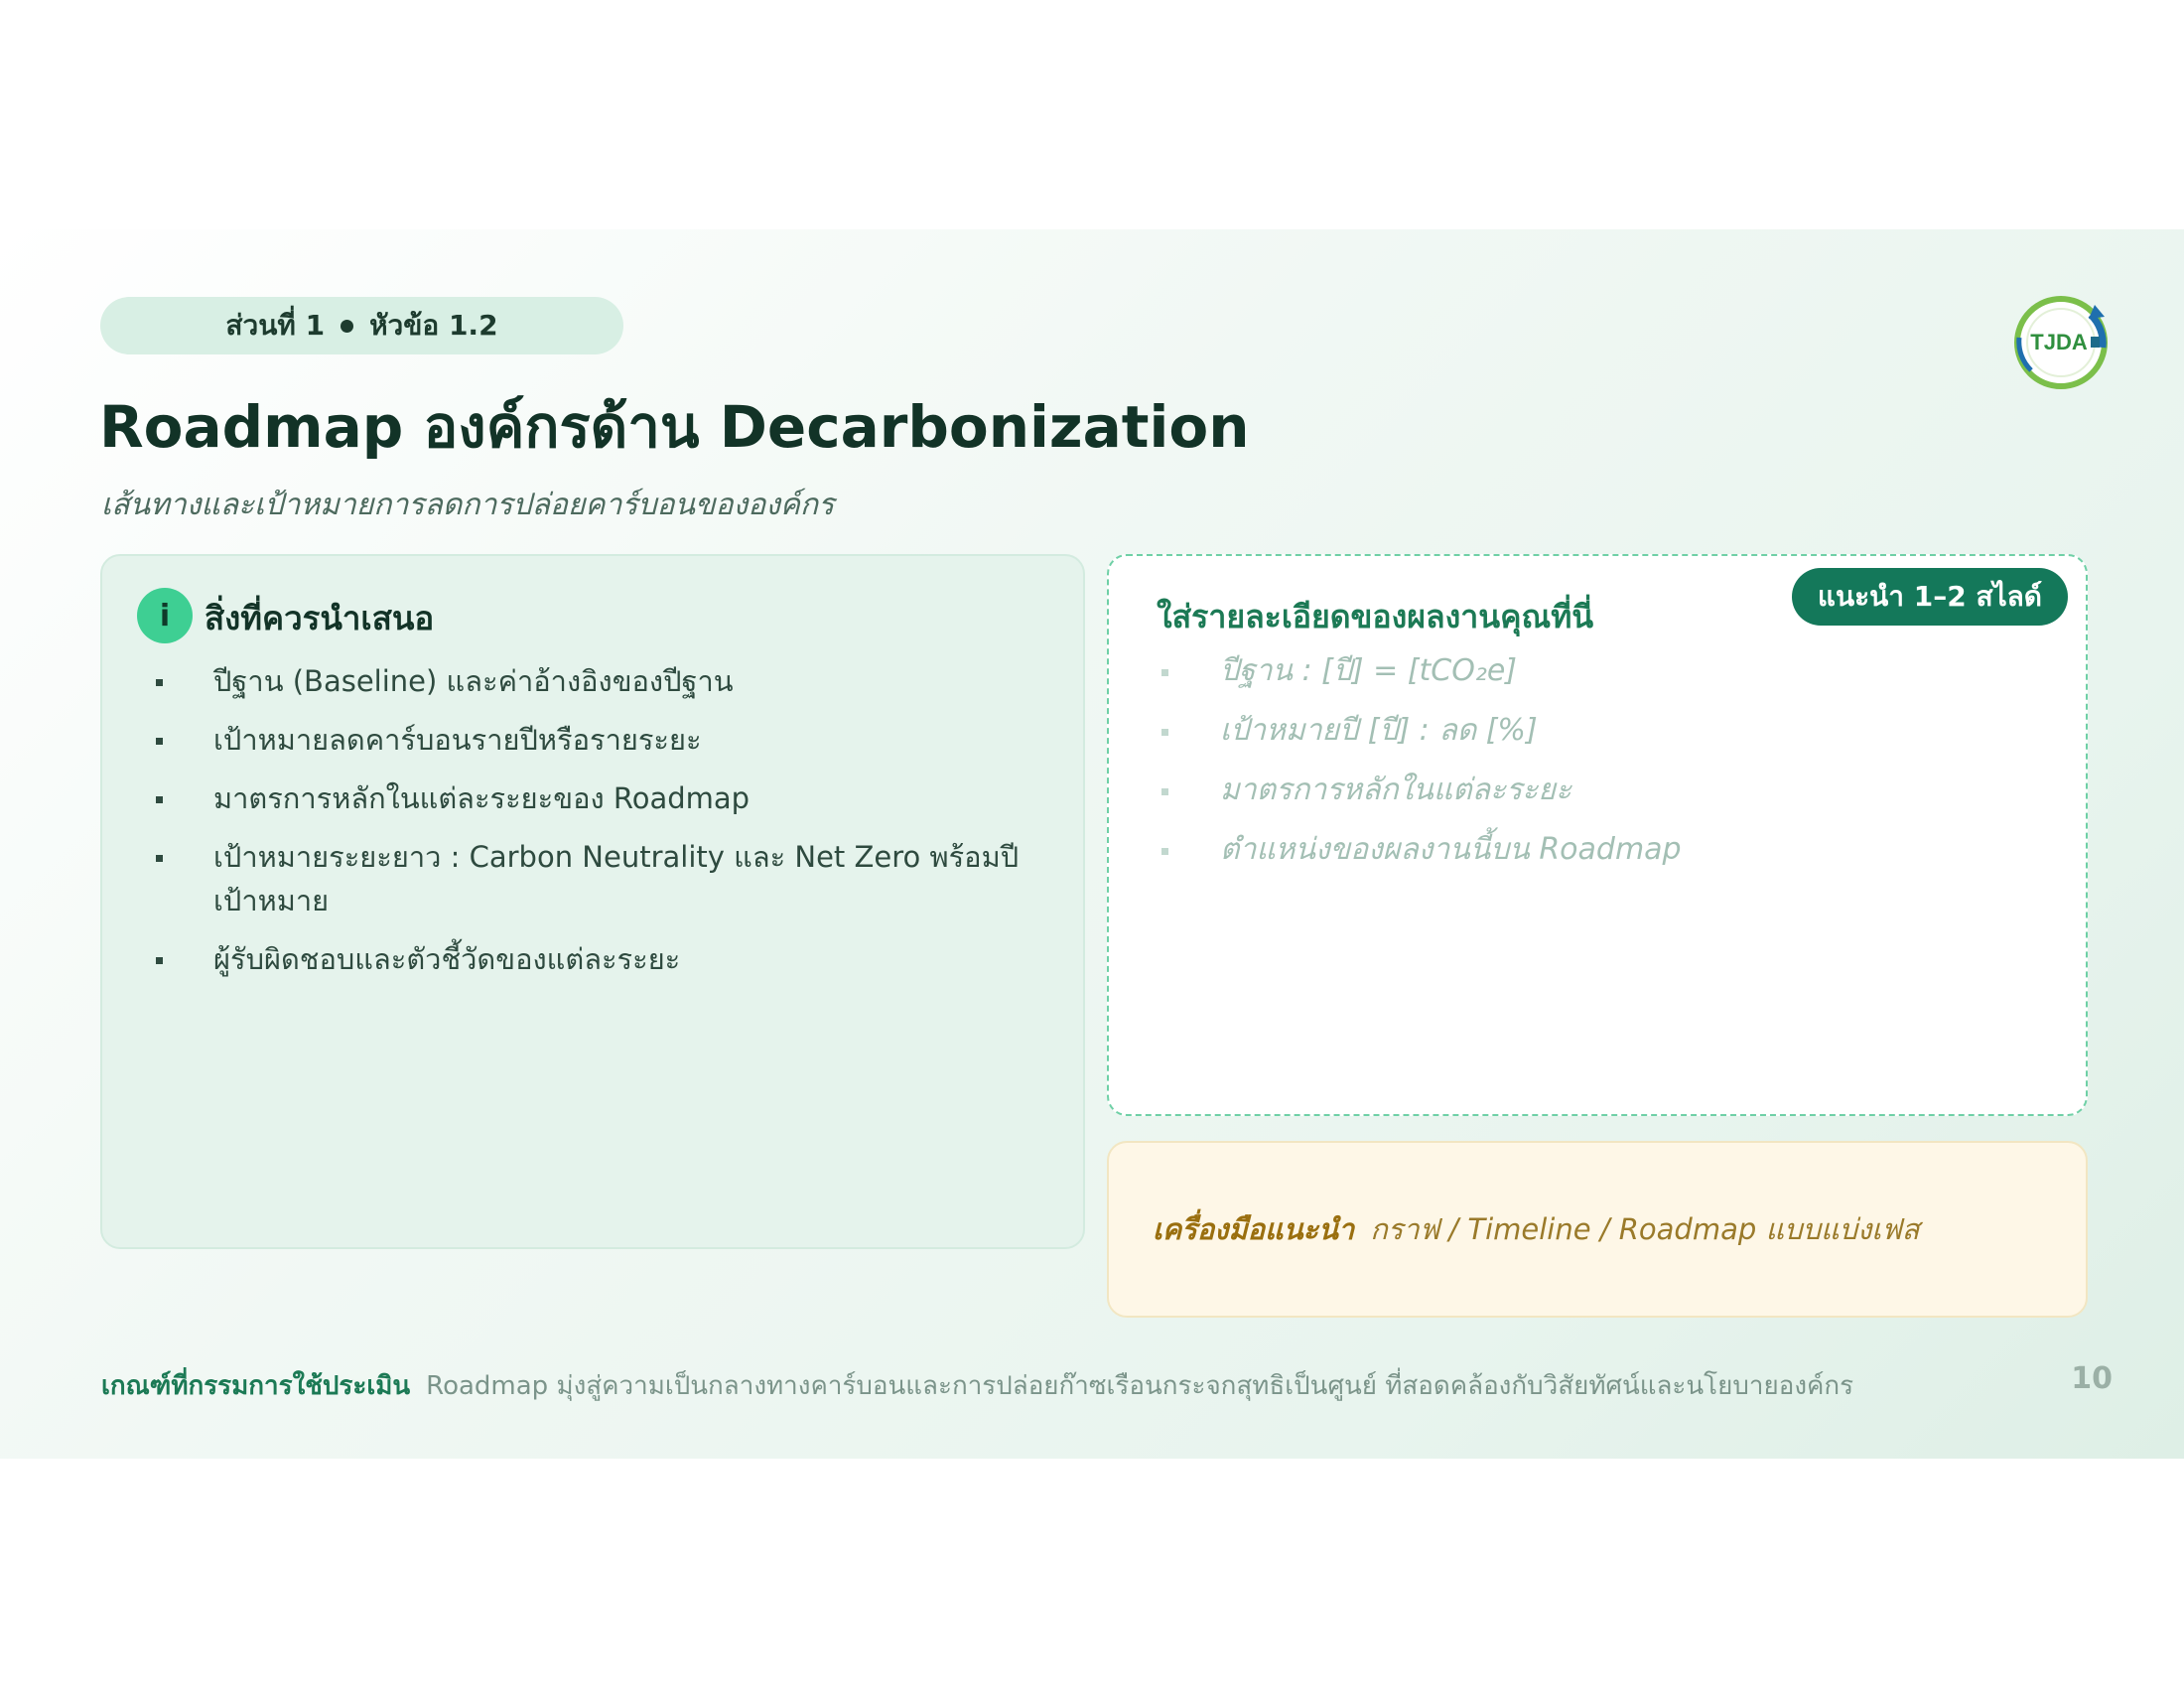 The width and height of the screenshot is (2184, 1688). What do you see at coordinates (602, 959) in the screenshot?
I see `list-item: ผู้รับผิดชอบและตัวชี้วัดของแต่ละระยะ` at bounding box center [602, 959].